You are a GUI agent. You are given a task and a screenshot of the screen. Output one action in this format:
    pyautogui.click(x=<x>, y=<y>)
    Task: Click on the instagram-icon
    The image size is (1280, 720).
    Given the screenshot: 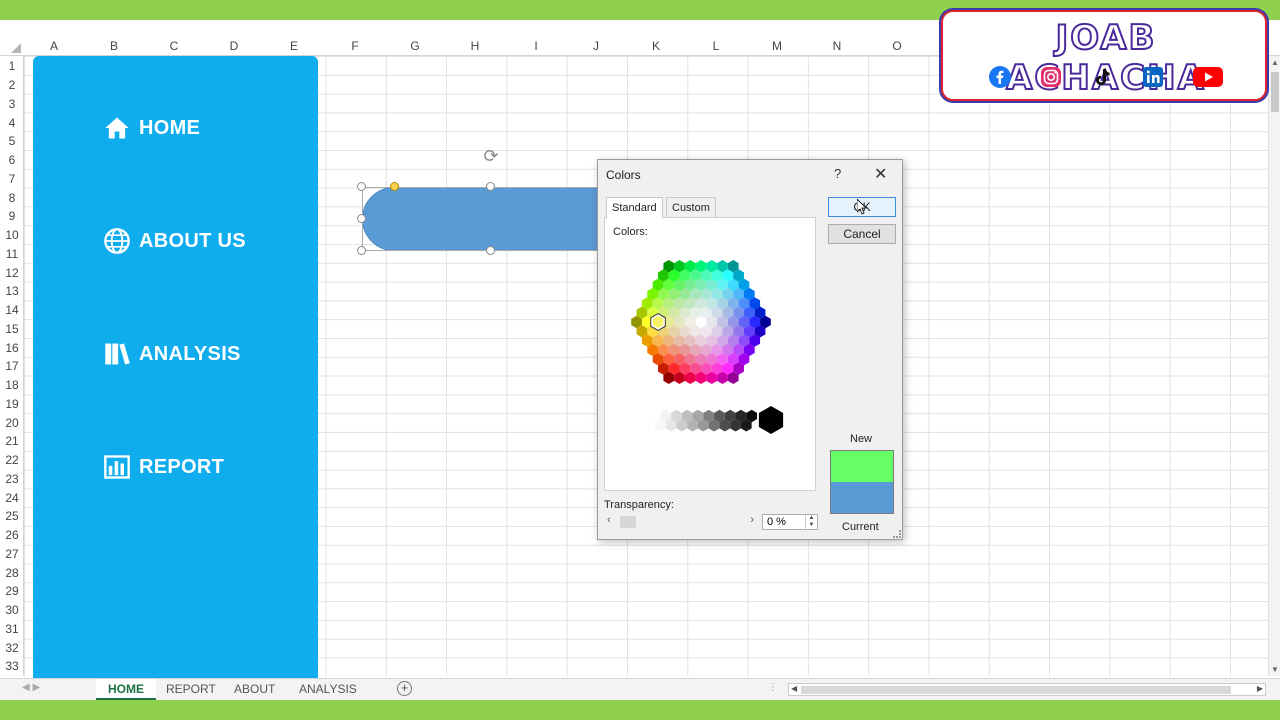 What is the action you would take?
    pyautogui.click(x=1051, y=77)
    